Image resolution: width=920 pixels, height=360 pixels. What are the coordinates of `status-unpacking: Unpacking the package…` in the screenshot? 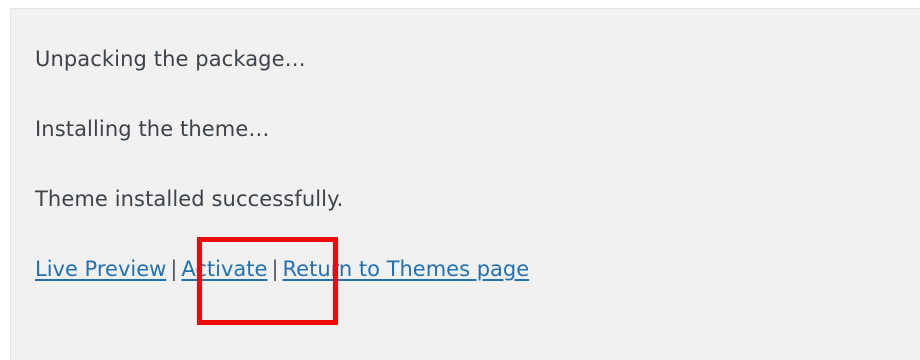 It's located at (170, 59).